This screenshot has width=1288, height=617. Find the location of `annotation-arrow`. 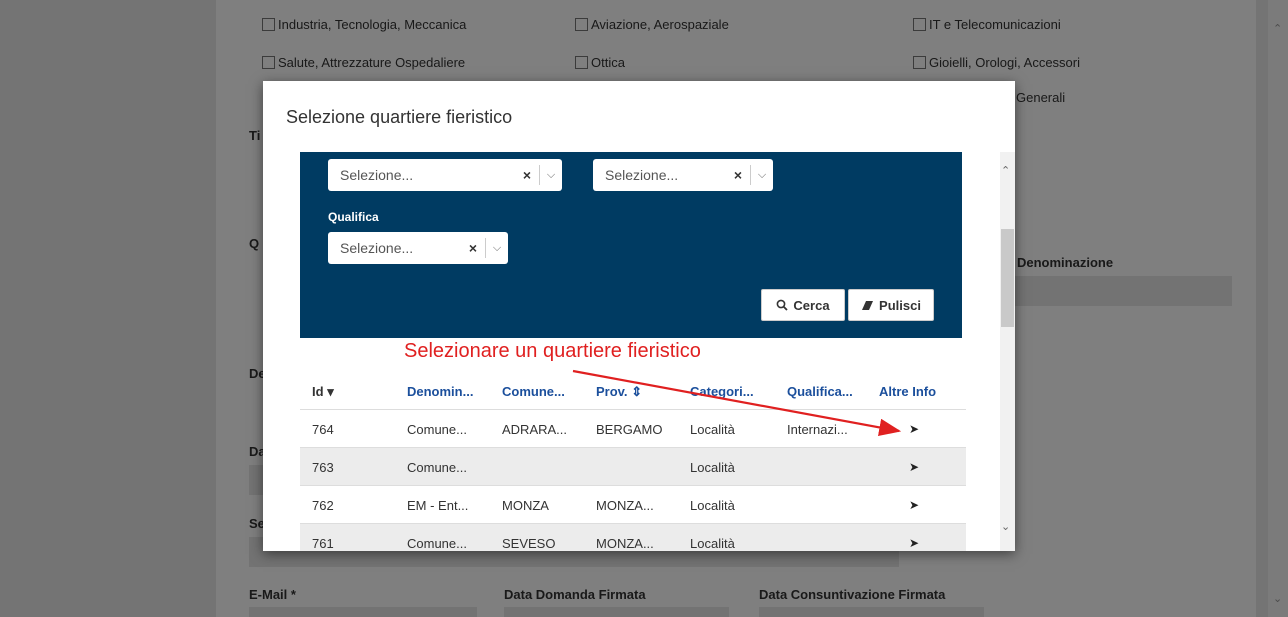

annotation-arrow is located at coordinates (737, 403).